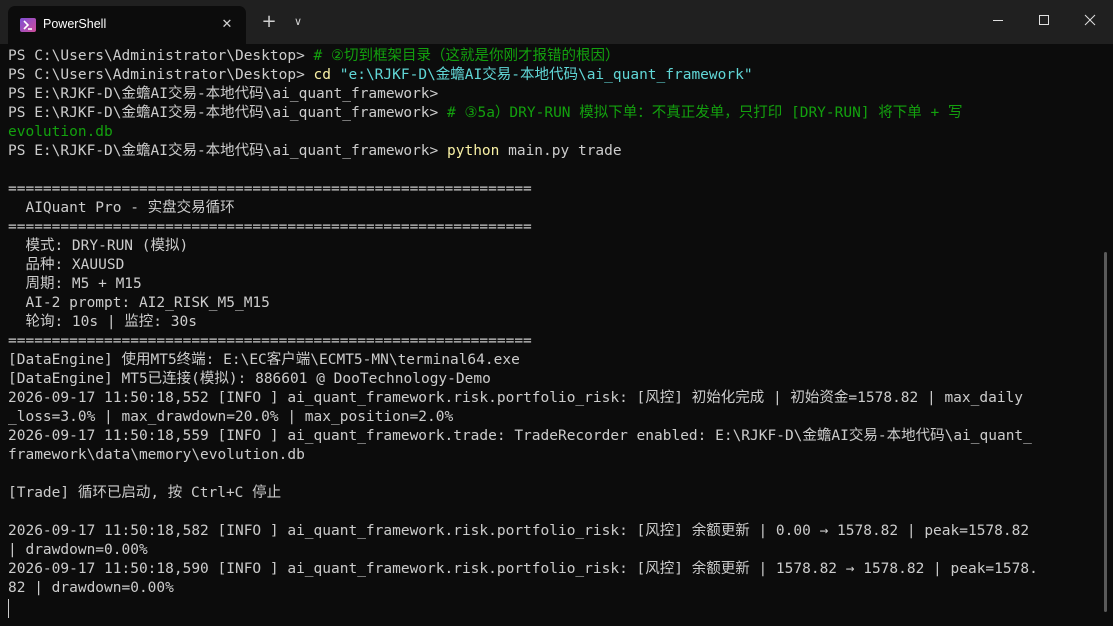 The image size is (1113, 626). What do you see at coordinates (326, 75) in the screenshot?
I see `command: cd` at bounding box center [326, 75].